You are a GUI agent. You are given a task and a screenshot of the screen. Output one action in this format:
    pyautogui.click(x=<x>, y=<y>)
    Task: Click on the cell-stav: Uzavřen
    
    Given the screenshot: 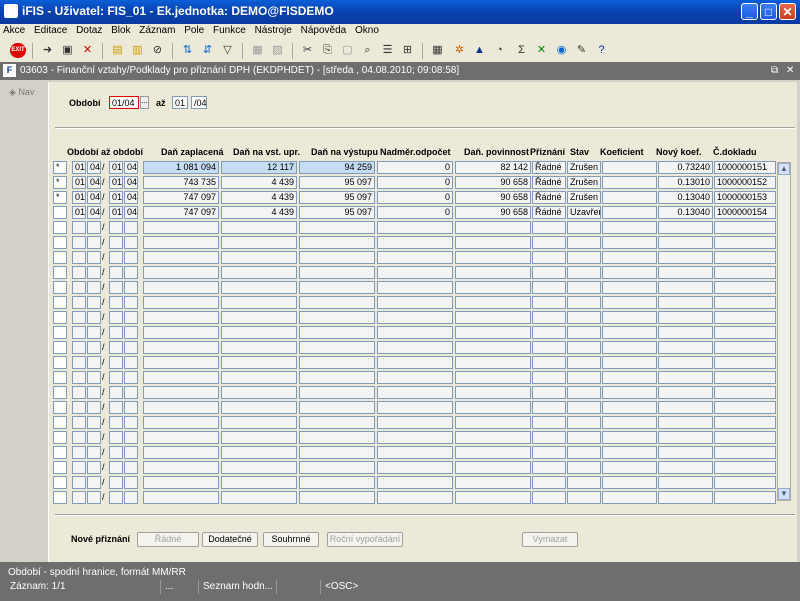 What is the action you would take?
    pyautogui.click(x=584, y=212)
    